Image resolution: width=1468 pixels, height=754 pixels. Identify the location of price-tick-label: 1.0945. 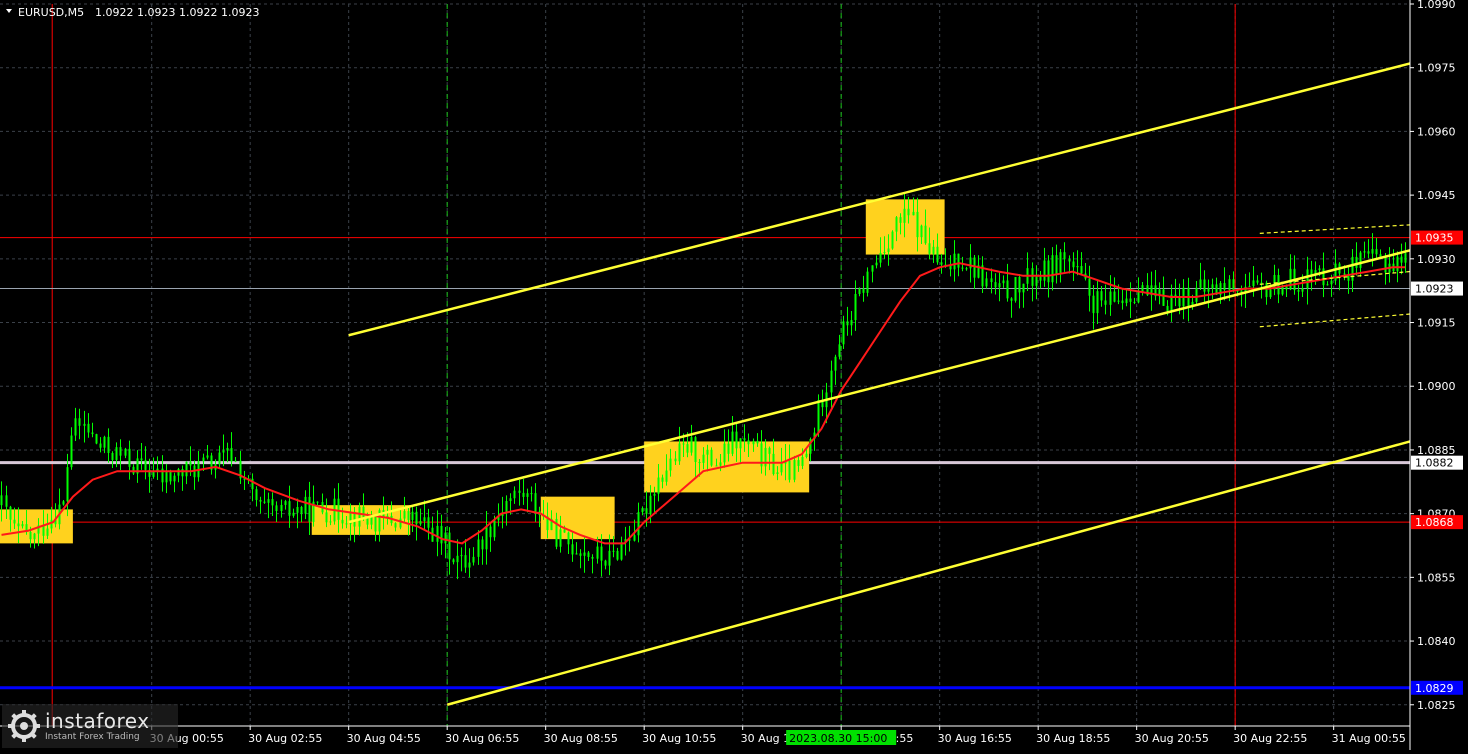
(1436, 195).